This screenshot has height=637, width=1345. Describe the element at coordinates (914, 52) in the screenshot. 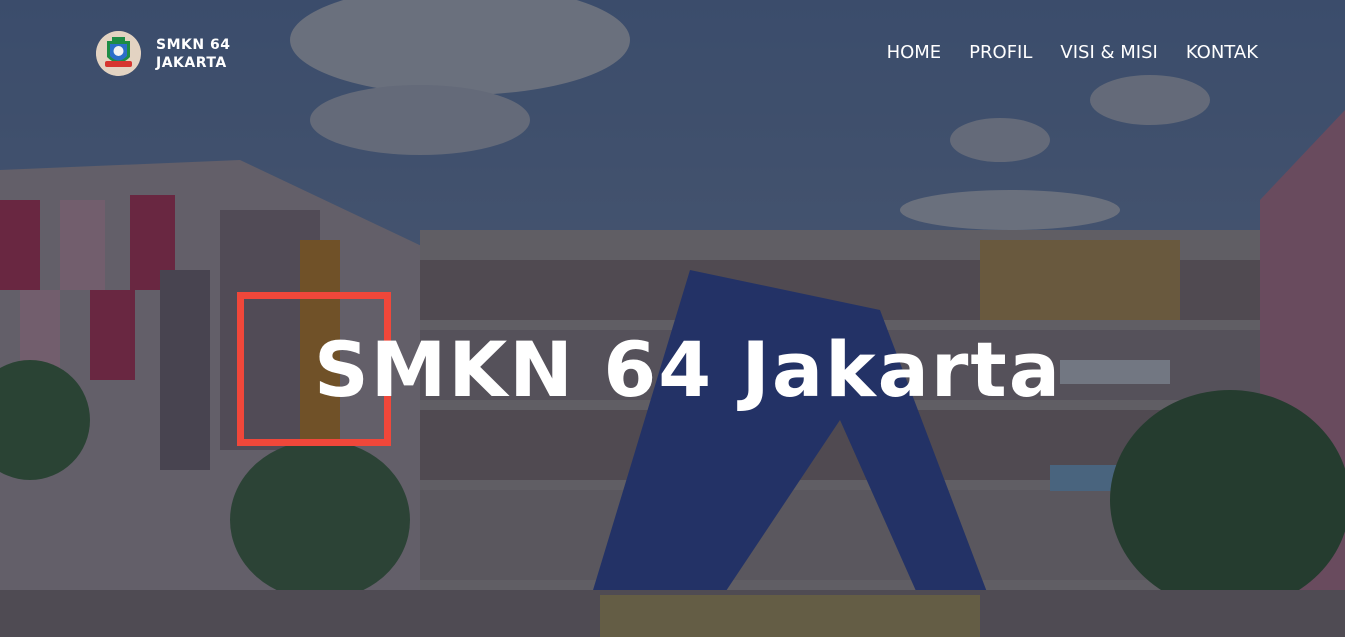

I see `nav-home-link: HOME` at that location.